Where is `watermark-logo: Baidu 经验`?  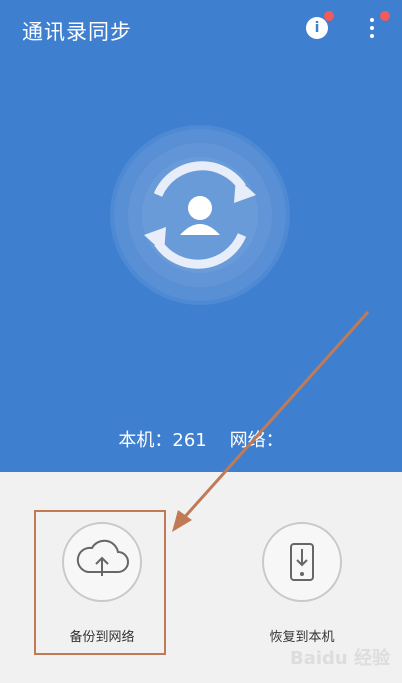 watermark-logo: Baidu 经验 is located at coordinates (340, 658).